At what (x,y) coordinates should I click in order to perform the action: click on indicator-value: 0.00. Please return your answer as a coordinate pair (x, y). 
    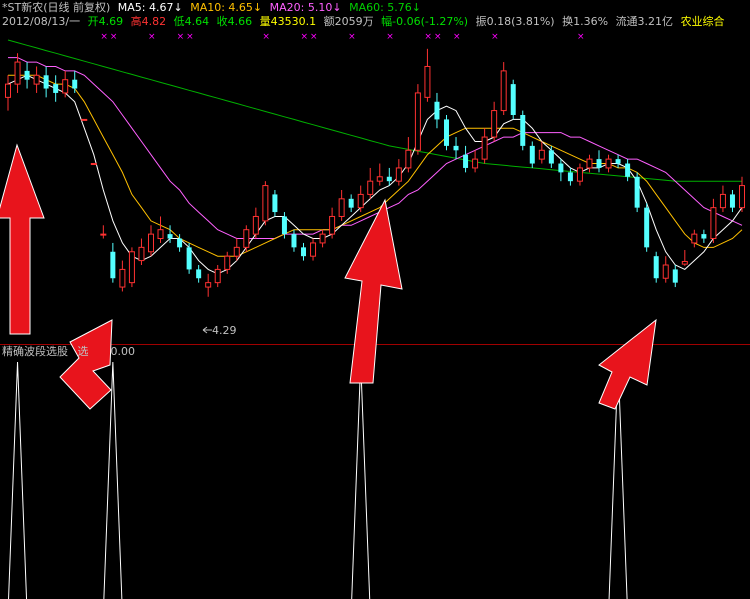
    Looking at the image, I should click on (123, 351).